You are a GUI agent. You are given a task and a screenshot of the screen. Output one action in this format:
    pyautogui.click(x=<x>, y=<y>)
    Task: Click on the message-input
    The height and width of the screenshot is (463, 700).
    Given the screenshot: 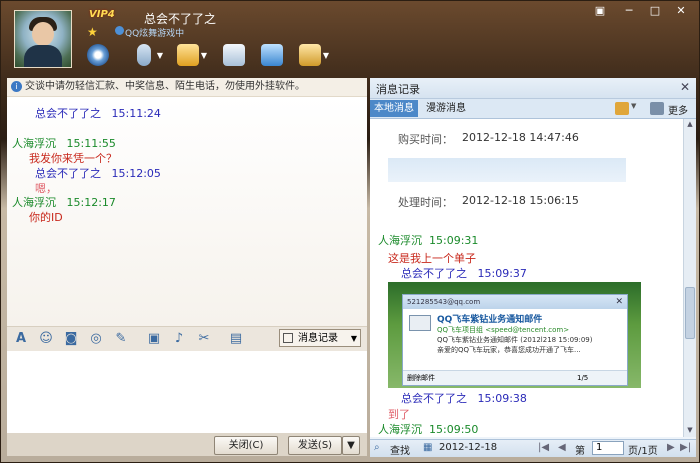 What is the action you would take?
    pyautogui.click(x=187, y=392)
    